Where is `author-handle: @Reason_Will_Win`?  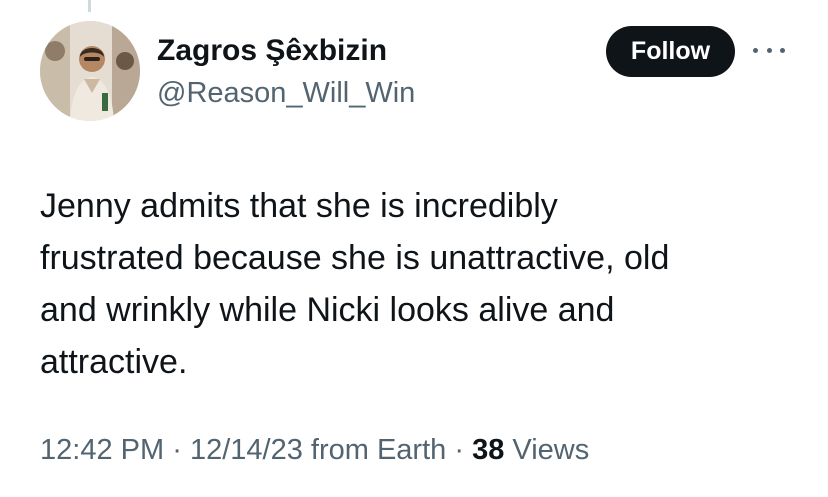 author-handle: @Reason_Will_Win is located at coordinates (286, 93).